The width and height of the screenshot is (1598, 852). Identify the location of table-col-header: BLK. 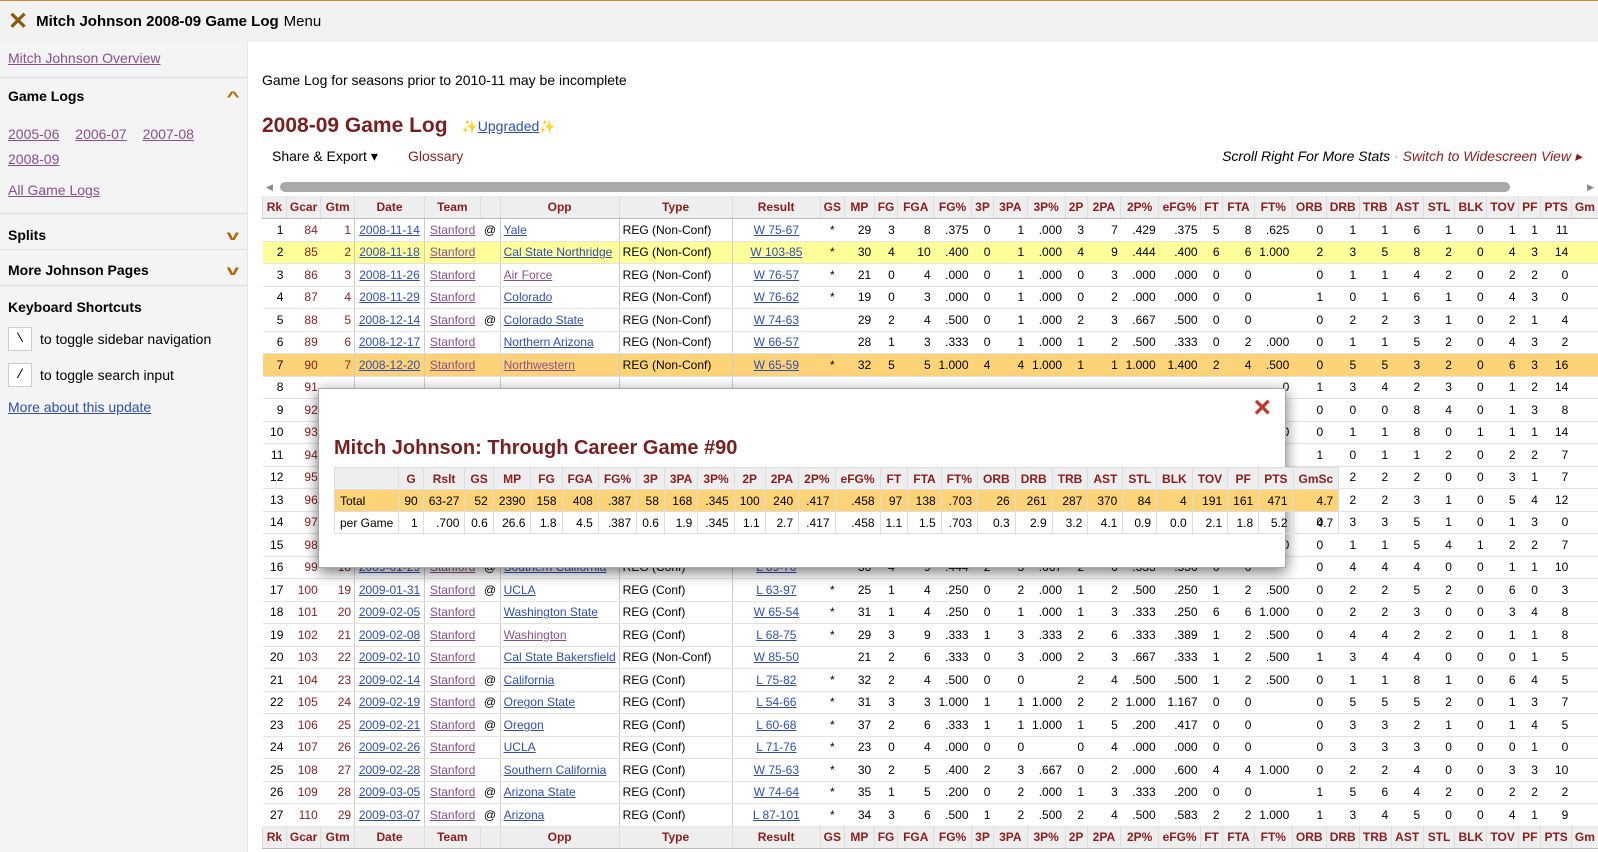
(1470, 207).